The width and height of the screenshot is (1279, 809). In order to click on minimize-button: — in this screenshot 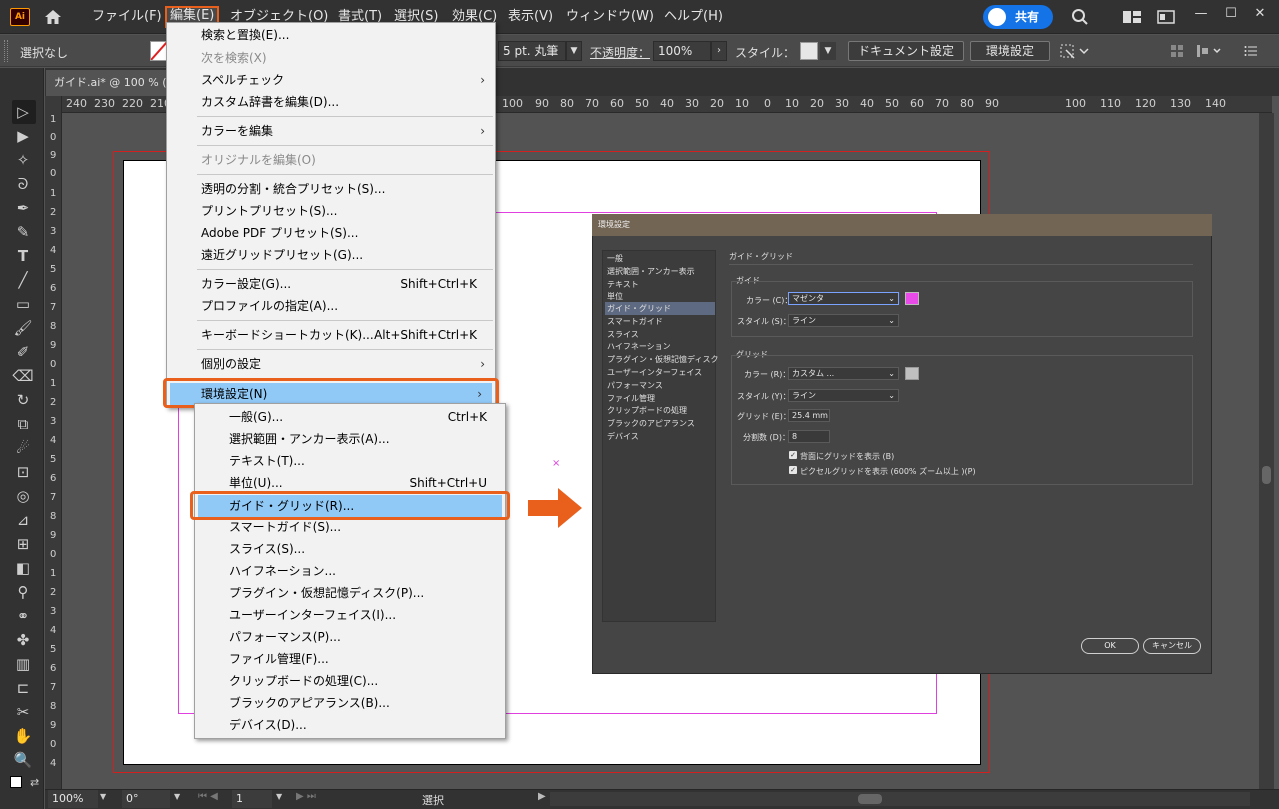, I will do `click(1201, 14)`.